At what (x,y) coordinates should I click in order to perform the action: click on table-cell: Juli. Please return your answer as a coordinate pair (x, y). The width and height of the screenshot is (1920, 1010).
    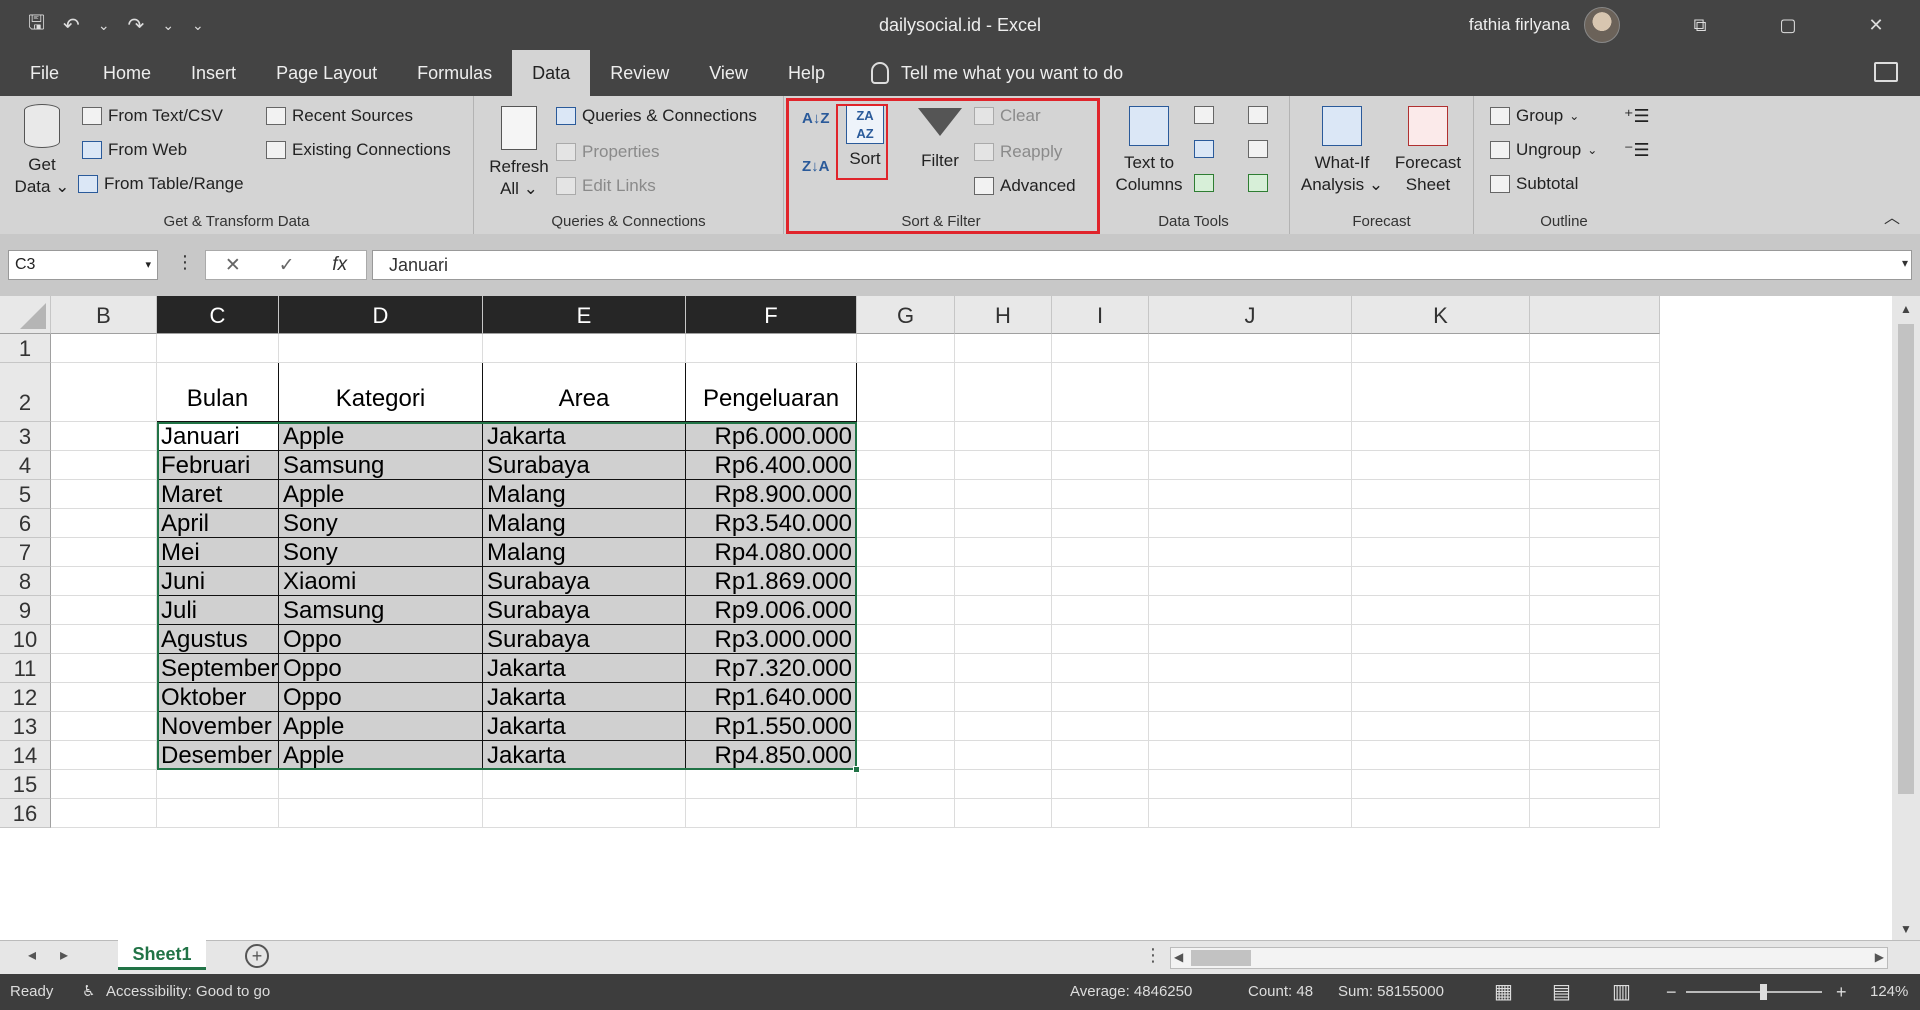
    Looking at the image, I should click on (218, 610).